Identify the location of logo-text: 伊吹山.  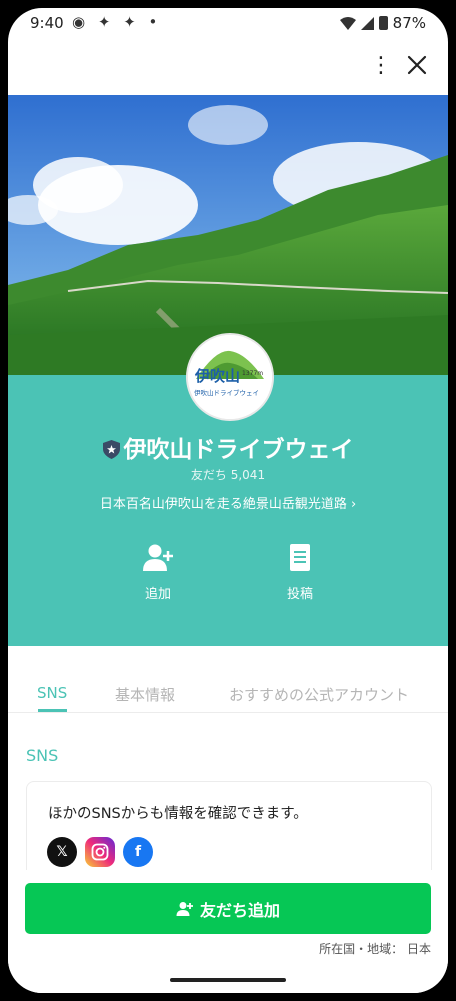
(218, 376).